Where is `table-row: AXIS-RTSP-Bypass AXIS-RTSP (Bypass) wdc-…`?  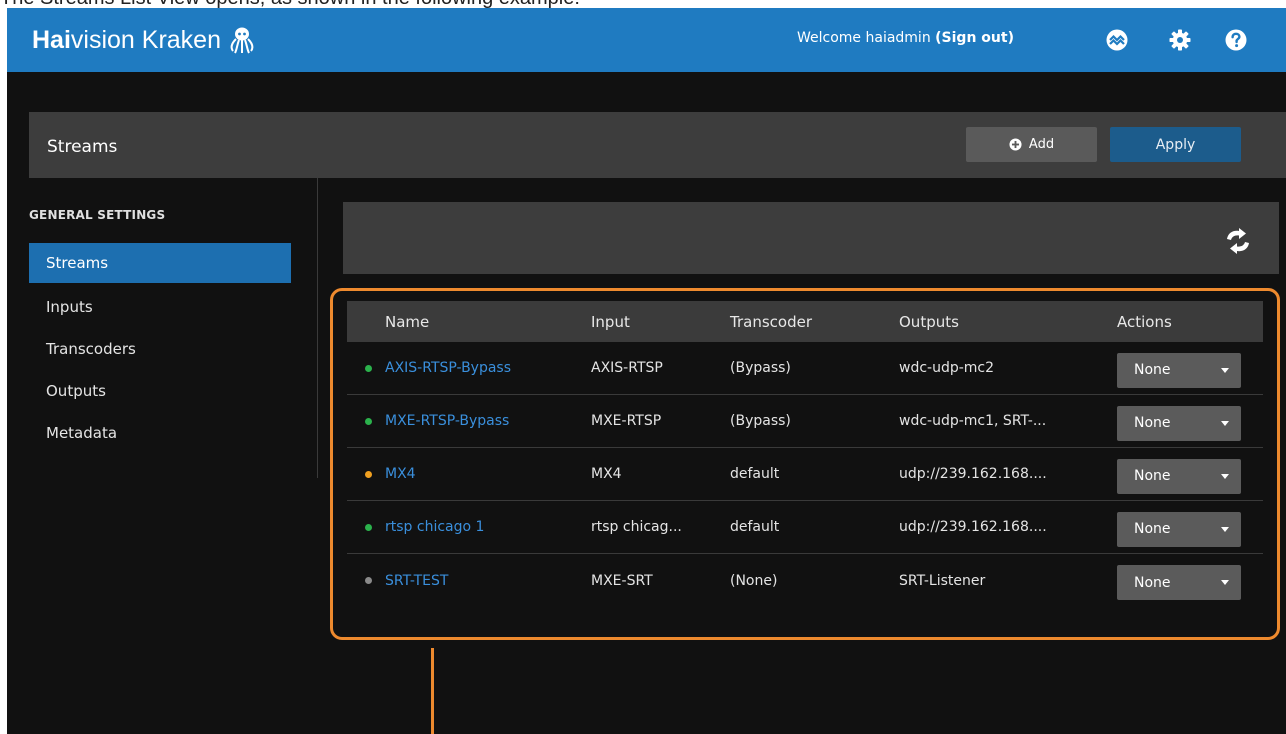
table-row: AXIS-RTSP-Bypass AXIS-RTSP (Bypass) wdc-… is located at coordinates (805, 368).